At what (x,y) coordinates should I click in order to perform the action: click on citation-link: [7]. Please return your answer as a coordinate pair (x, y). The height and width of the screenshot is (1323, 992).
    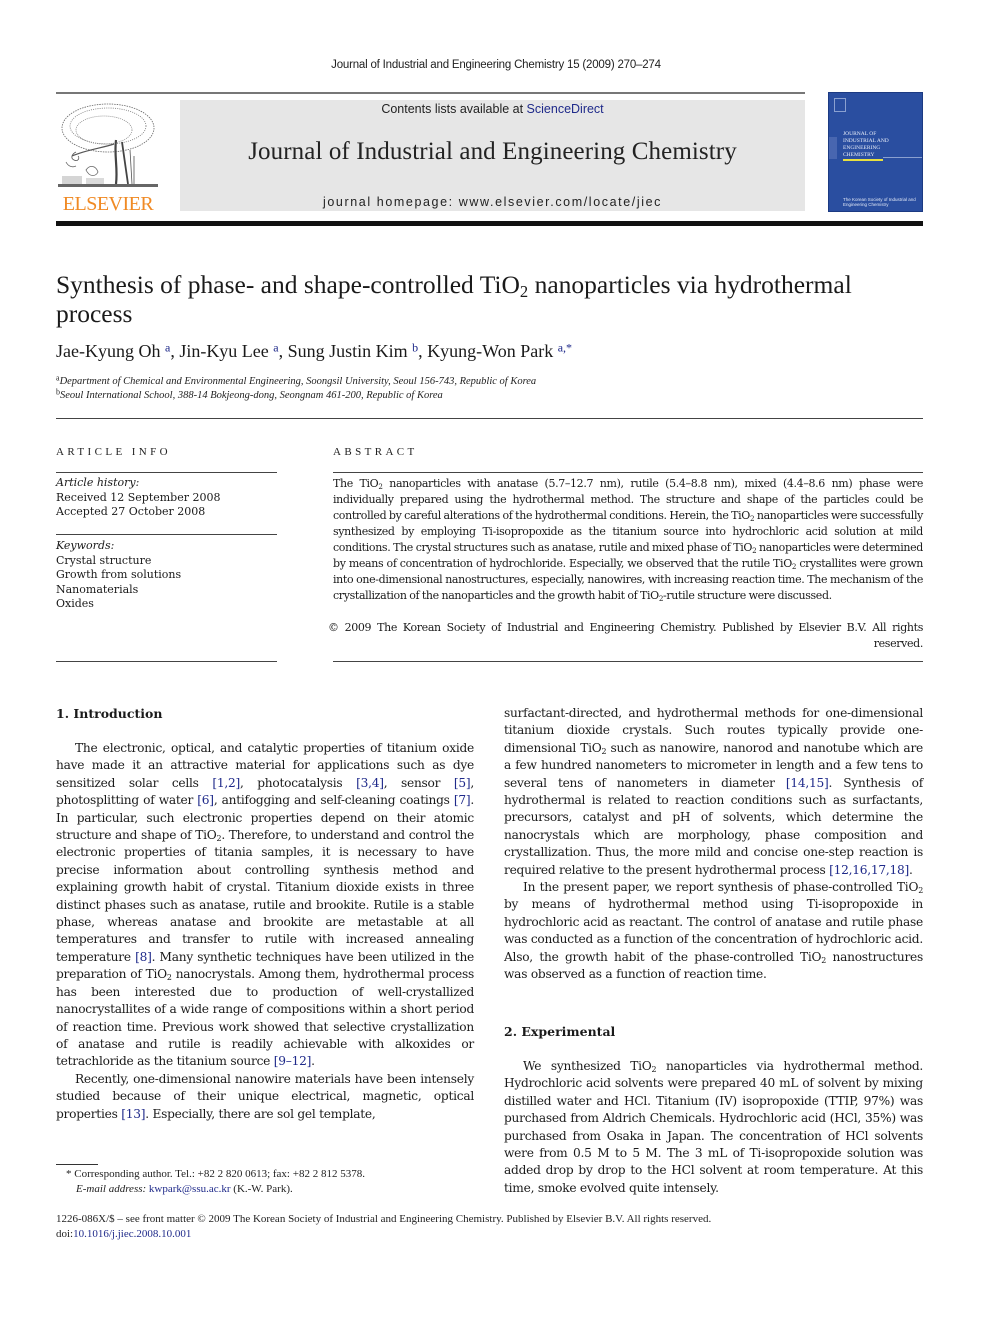
    Looking at the image, I should click on (462, 800).